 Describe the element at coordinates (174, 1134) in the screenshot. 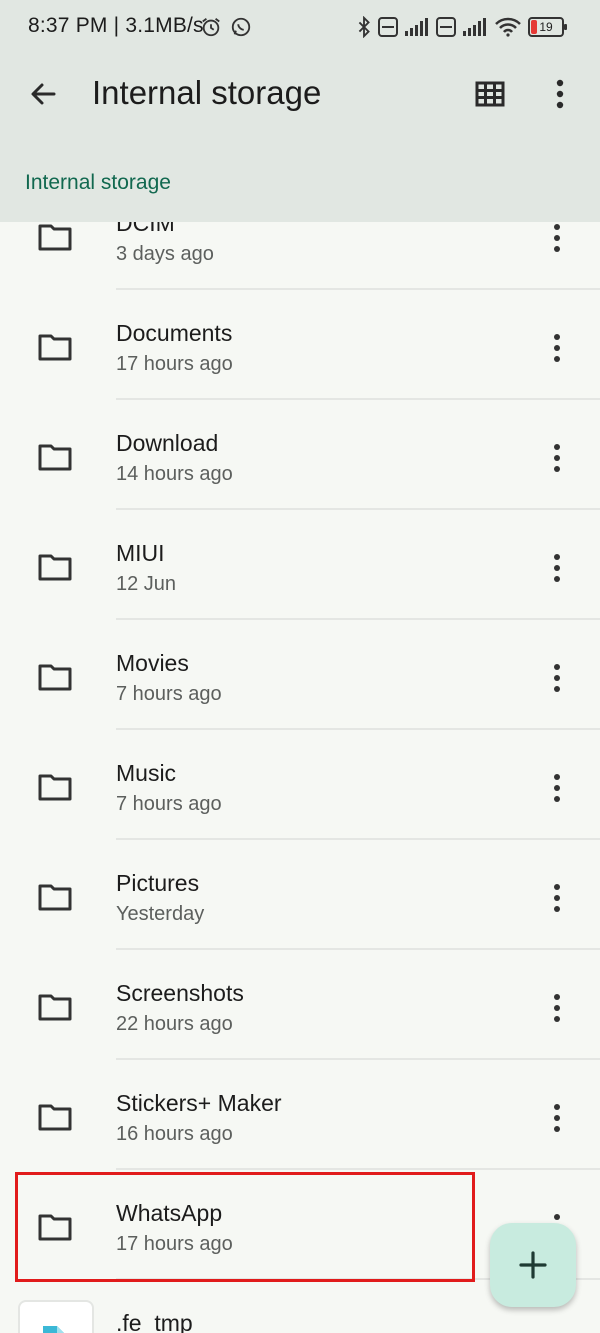

I see `item-date: 16 hours ago` at that location.